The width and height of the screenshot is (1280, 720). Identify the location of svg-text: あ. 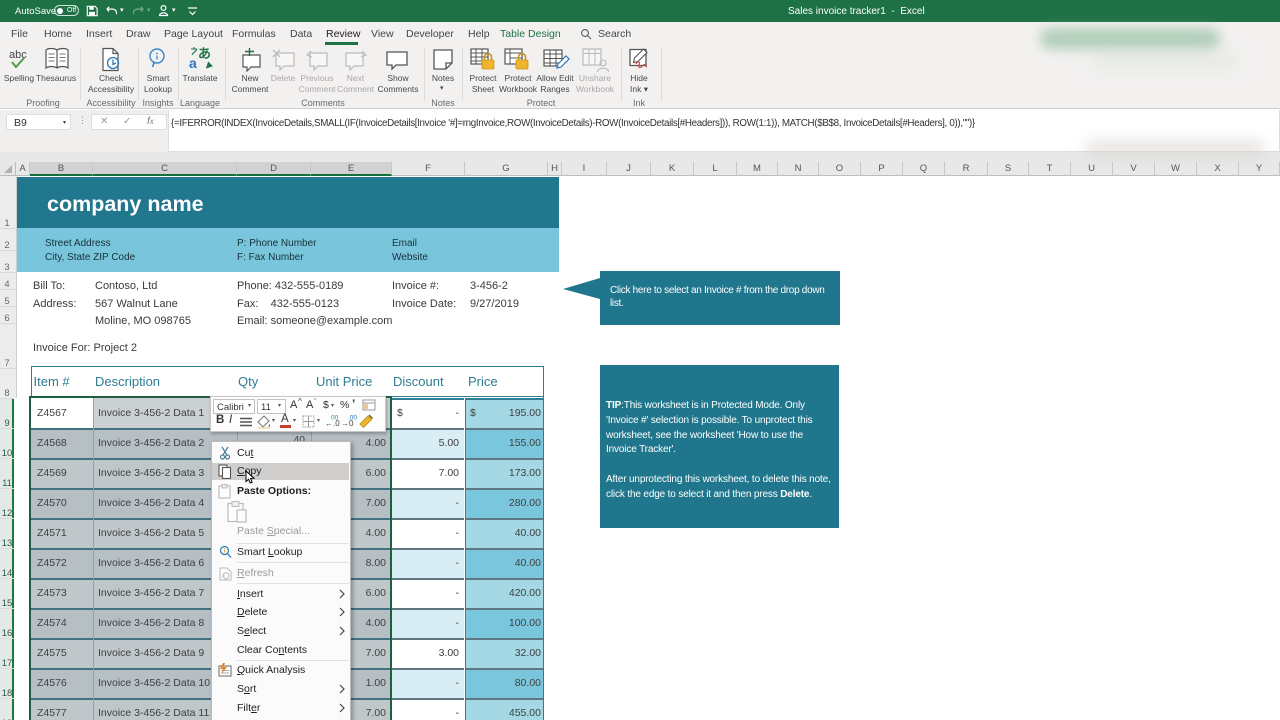
(204, 53).